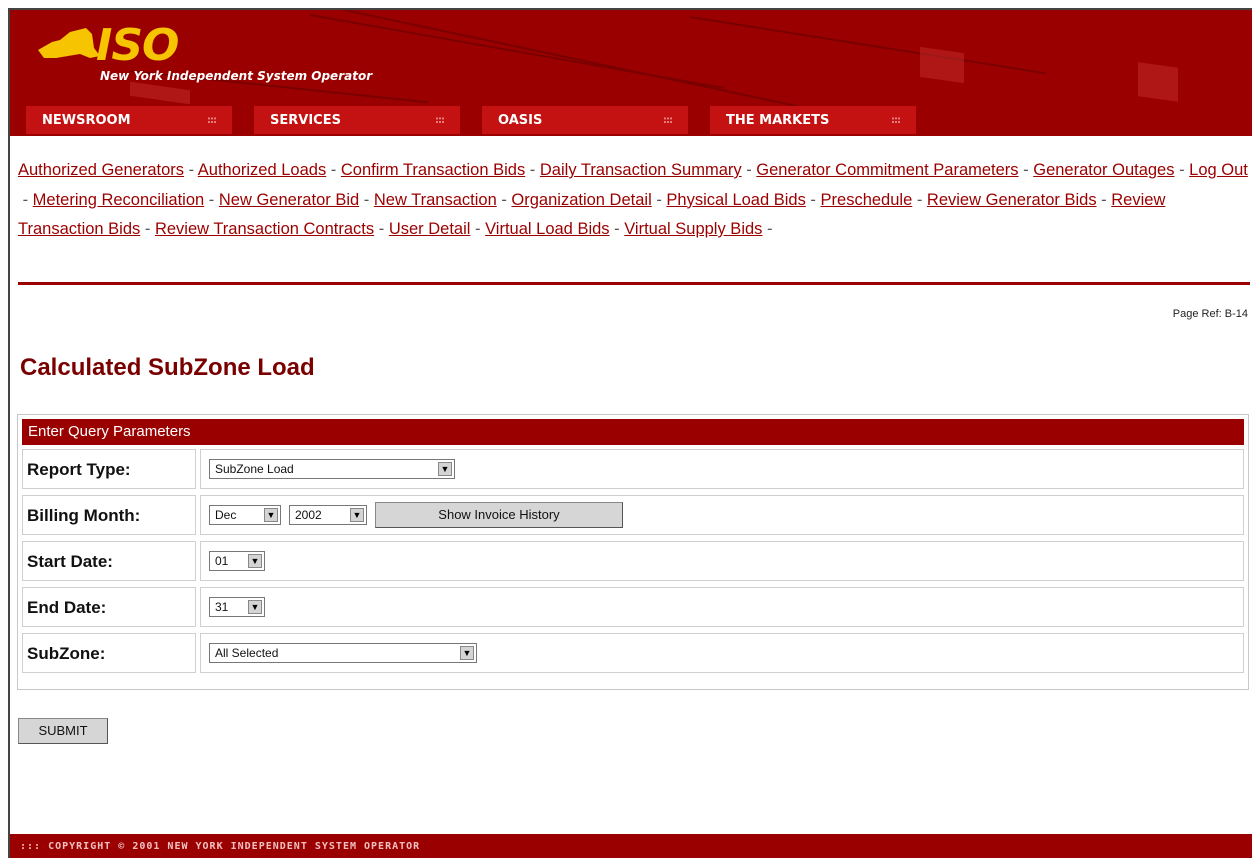 This screenshot has width=1252, height=858. I want to click on query-parameters-heading: Enter Query Parameters, so click(633, 432).